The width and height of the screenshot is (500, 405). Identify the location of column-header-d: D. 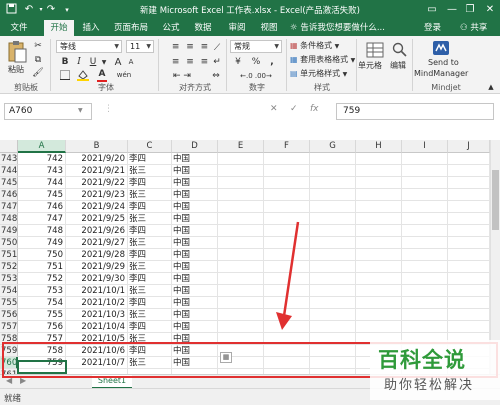
(195, 146).